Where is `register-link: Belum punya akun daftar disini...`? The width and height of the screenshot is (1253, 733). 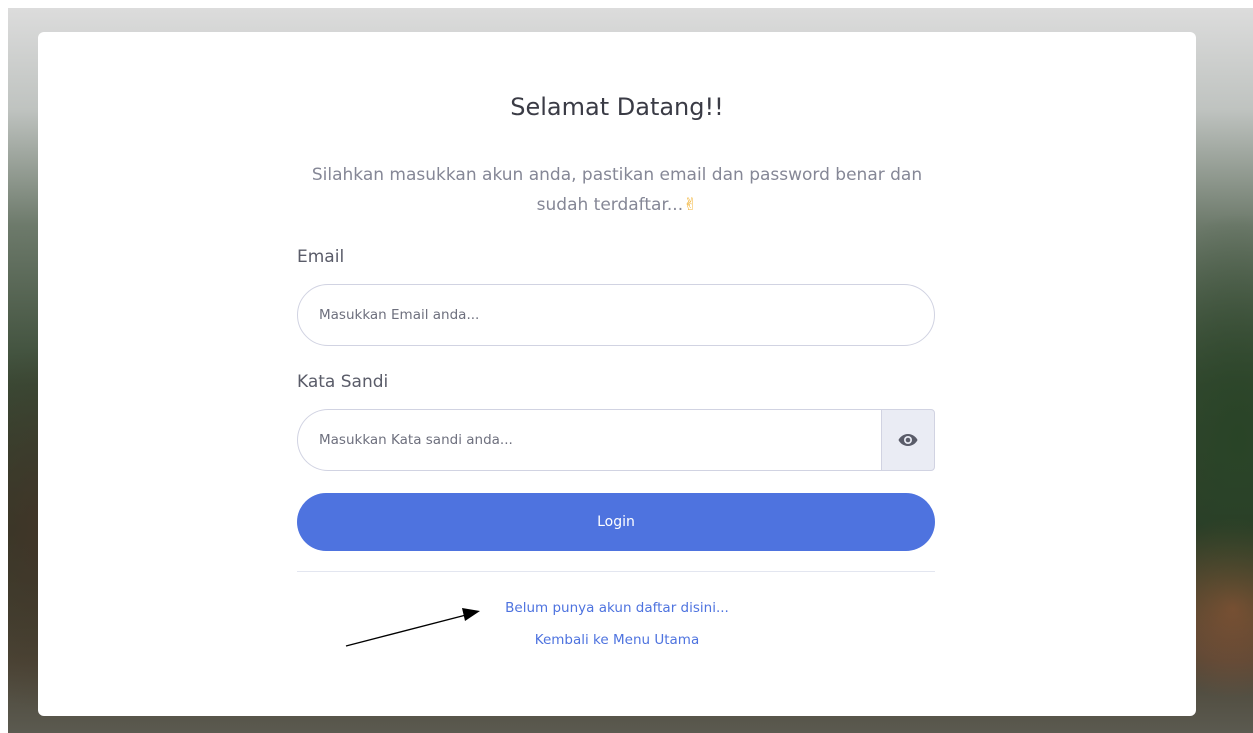
register-link: Belum punya akun daftar disini... is located at coordinates (617, 608).